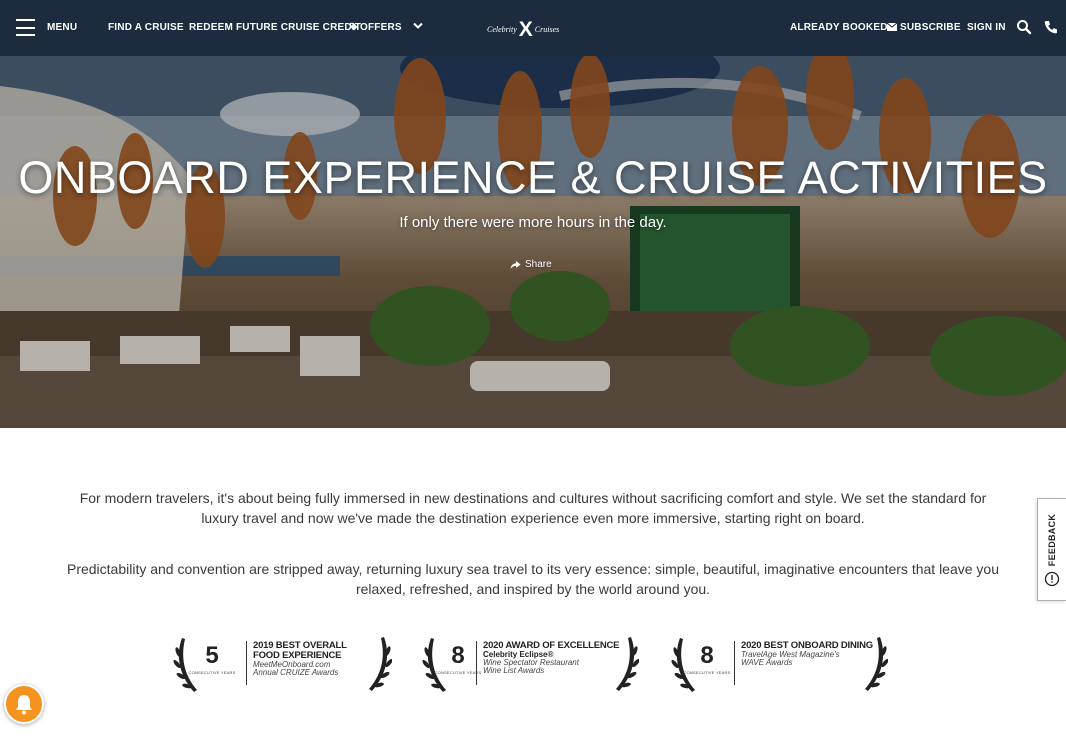 This screenshot has height=736, width=1066. What do you see at coordinates (62, 27) in the screenshot?
I see `menu-button: MENU` at bounding box center [62, 27].